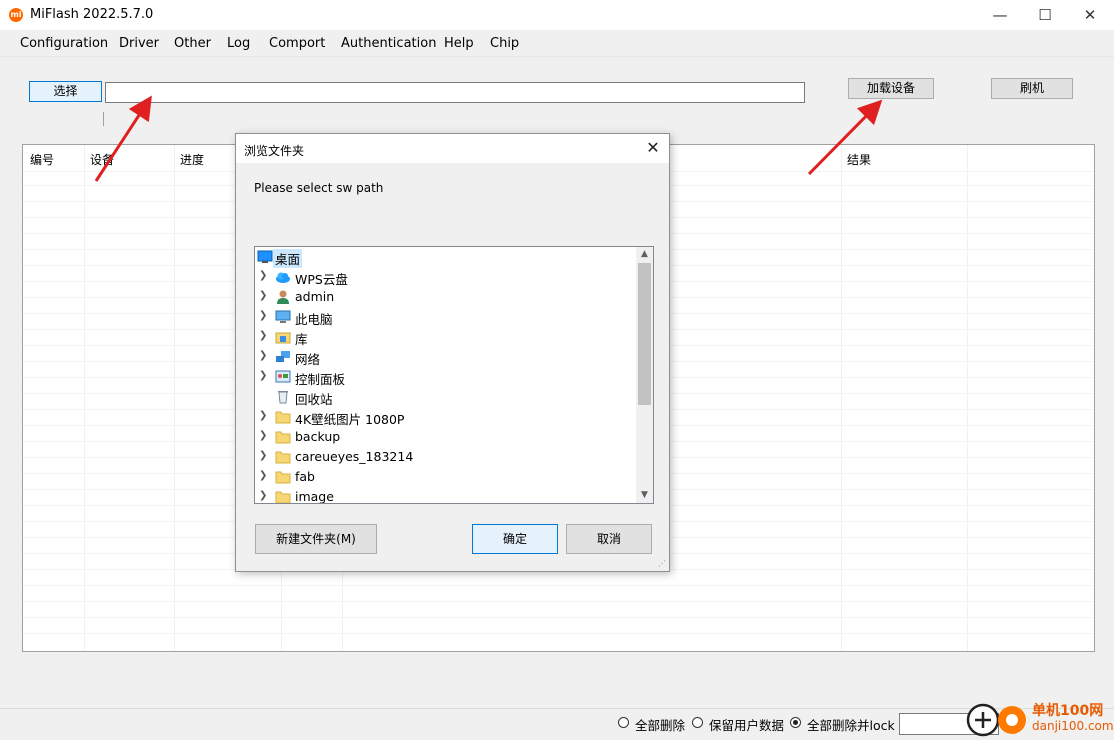  What do you see at coordinates (265, 256) in the screenshot?
I see `desktop-icon` at bounding box center [265, 256].